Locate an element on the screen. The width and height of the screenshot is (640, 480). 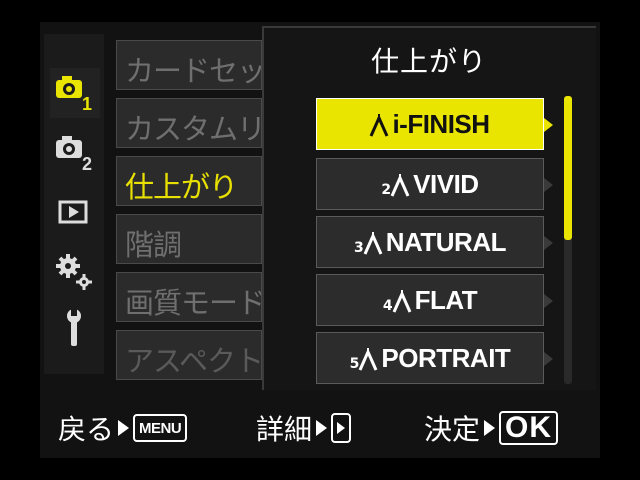
help-detail: 詳細 is located at coordinates (304, 428).